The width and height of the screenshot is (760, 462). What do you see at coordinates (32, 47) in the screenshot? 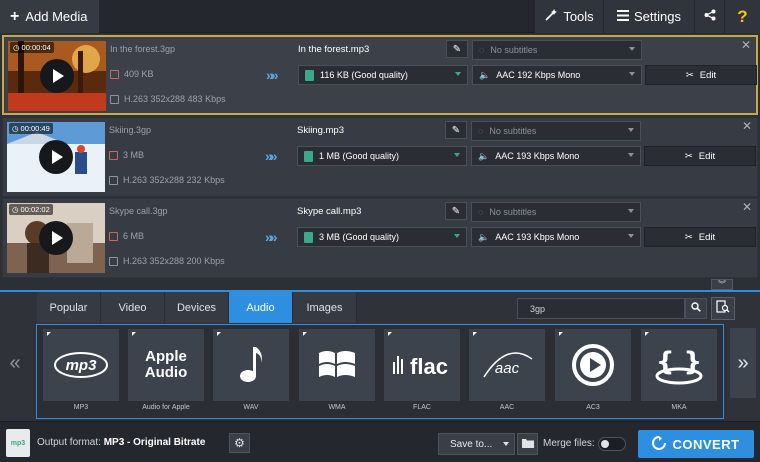
I see `duration-badge: ◷ 00:00:04` at bounding box center [32, 47].